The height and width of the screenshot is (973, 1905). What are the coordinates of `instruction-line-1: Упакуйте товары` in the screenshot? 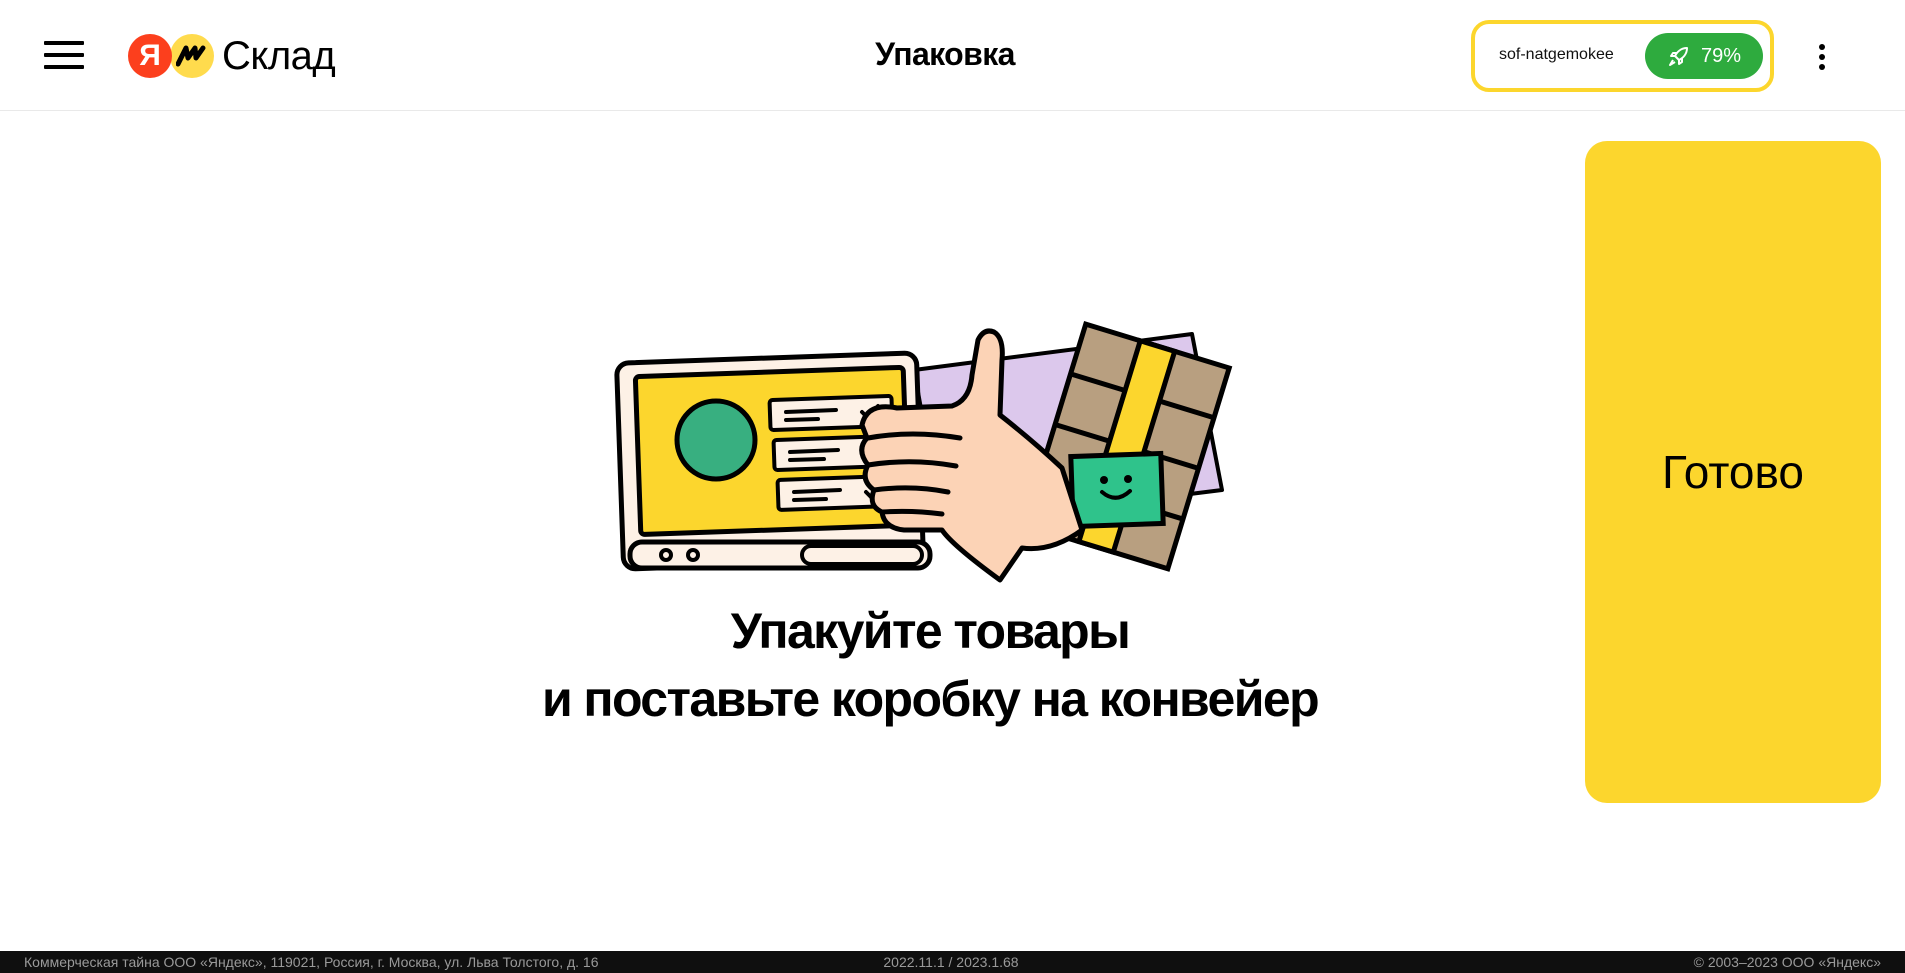 It's located at (930, 631).